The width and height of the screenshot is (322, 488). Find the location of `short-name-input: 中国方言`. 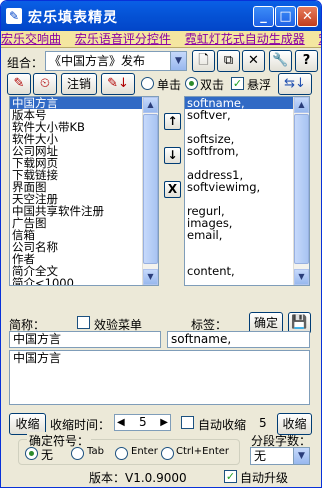

short-name-input: 中国方言 is located at coordinates (85, 339).